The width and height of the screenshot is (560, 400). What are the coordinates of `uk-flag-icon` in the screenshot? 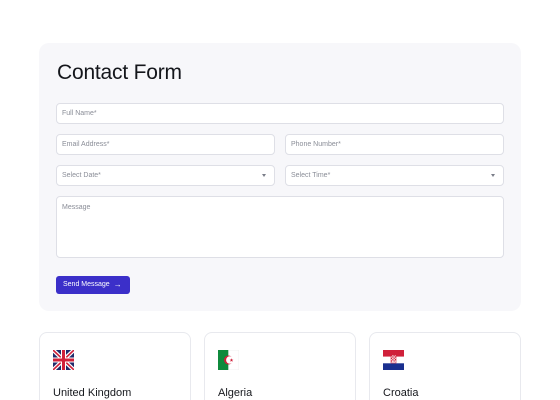 It's located at (63, 360).